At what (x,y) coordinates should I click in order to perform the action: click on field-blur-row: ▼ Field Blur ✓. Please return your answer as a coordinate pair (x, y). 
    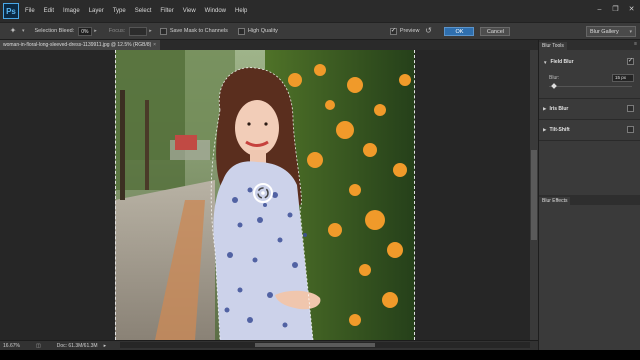
    Looking at the image, I should click on (589, 62).